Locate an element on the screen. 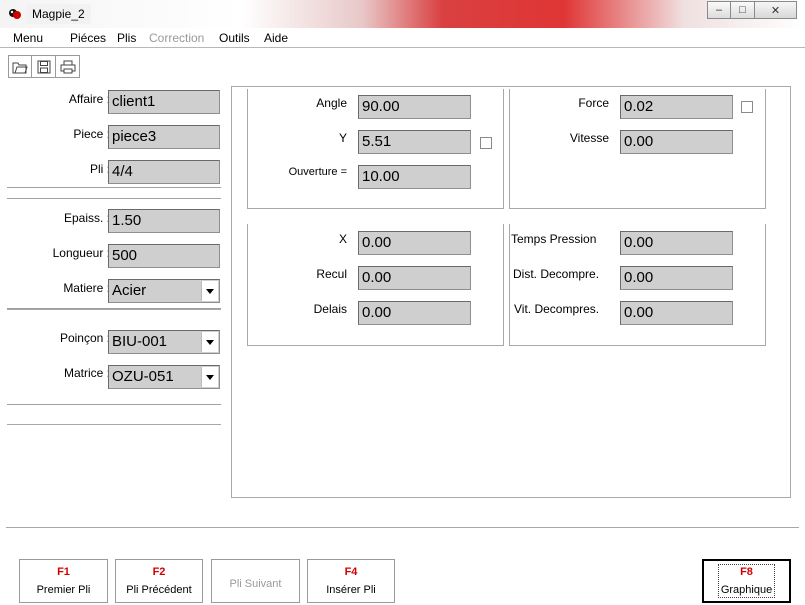  vitesse-field: 0.00 is located at coordinates (676, 142).